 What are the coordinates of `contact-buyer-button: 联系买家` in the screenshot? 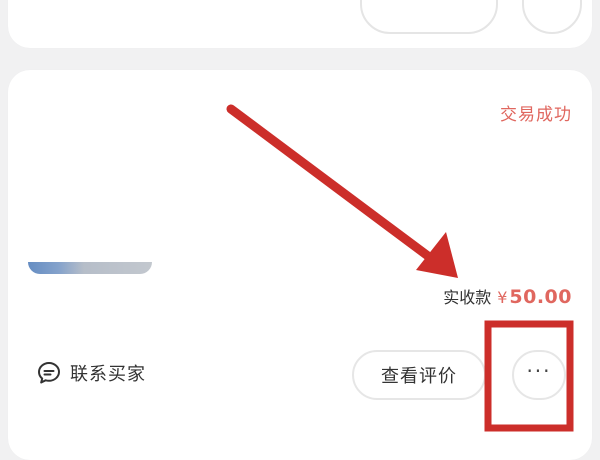 It's located at (91, 373).